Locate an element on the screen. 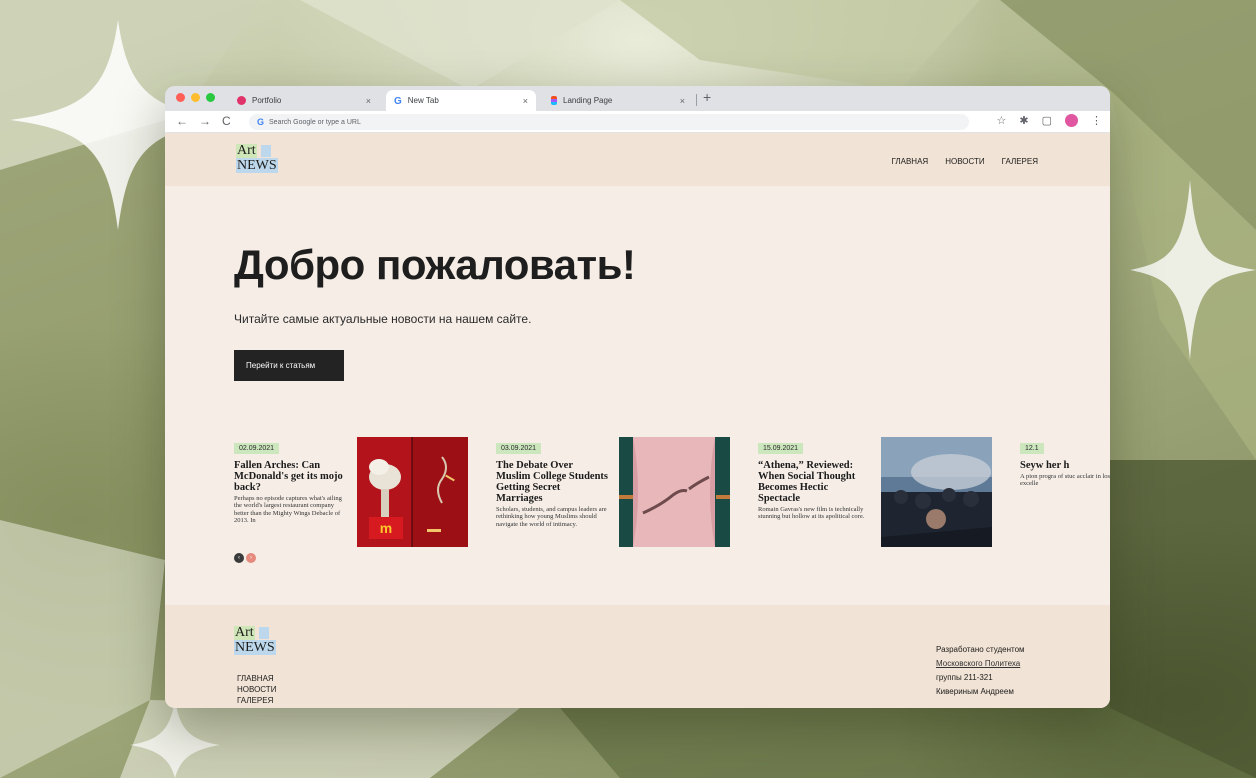  address-bar-placeholder: Search Google or type a URL is located at coordinates (315, 122).